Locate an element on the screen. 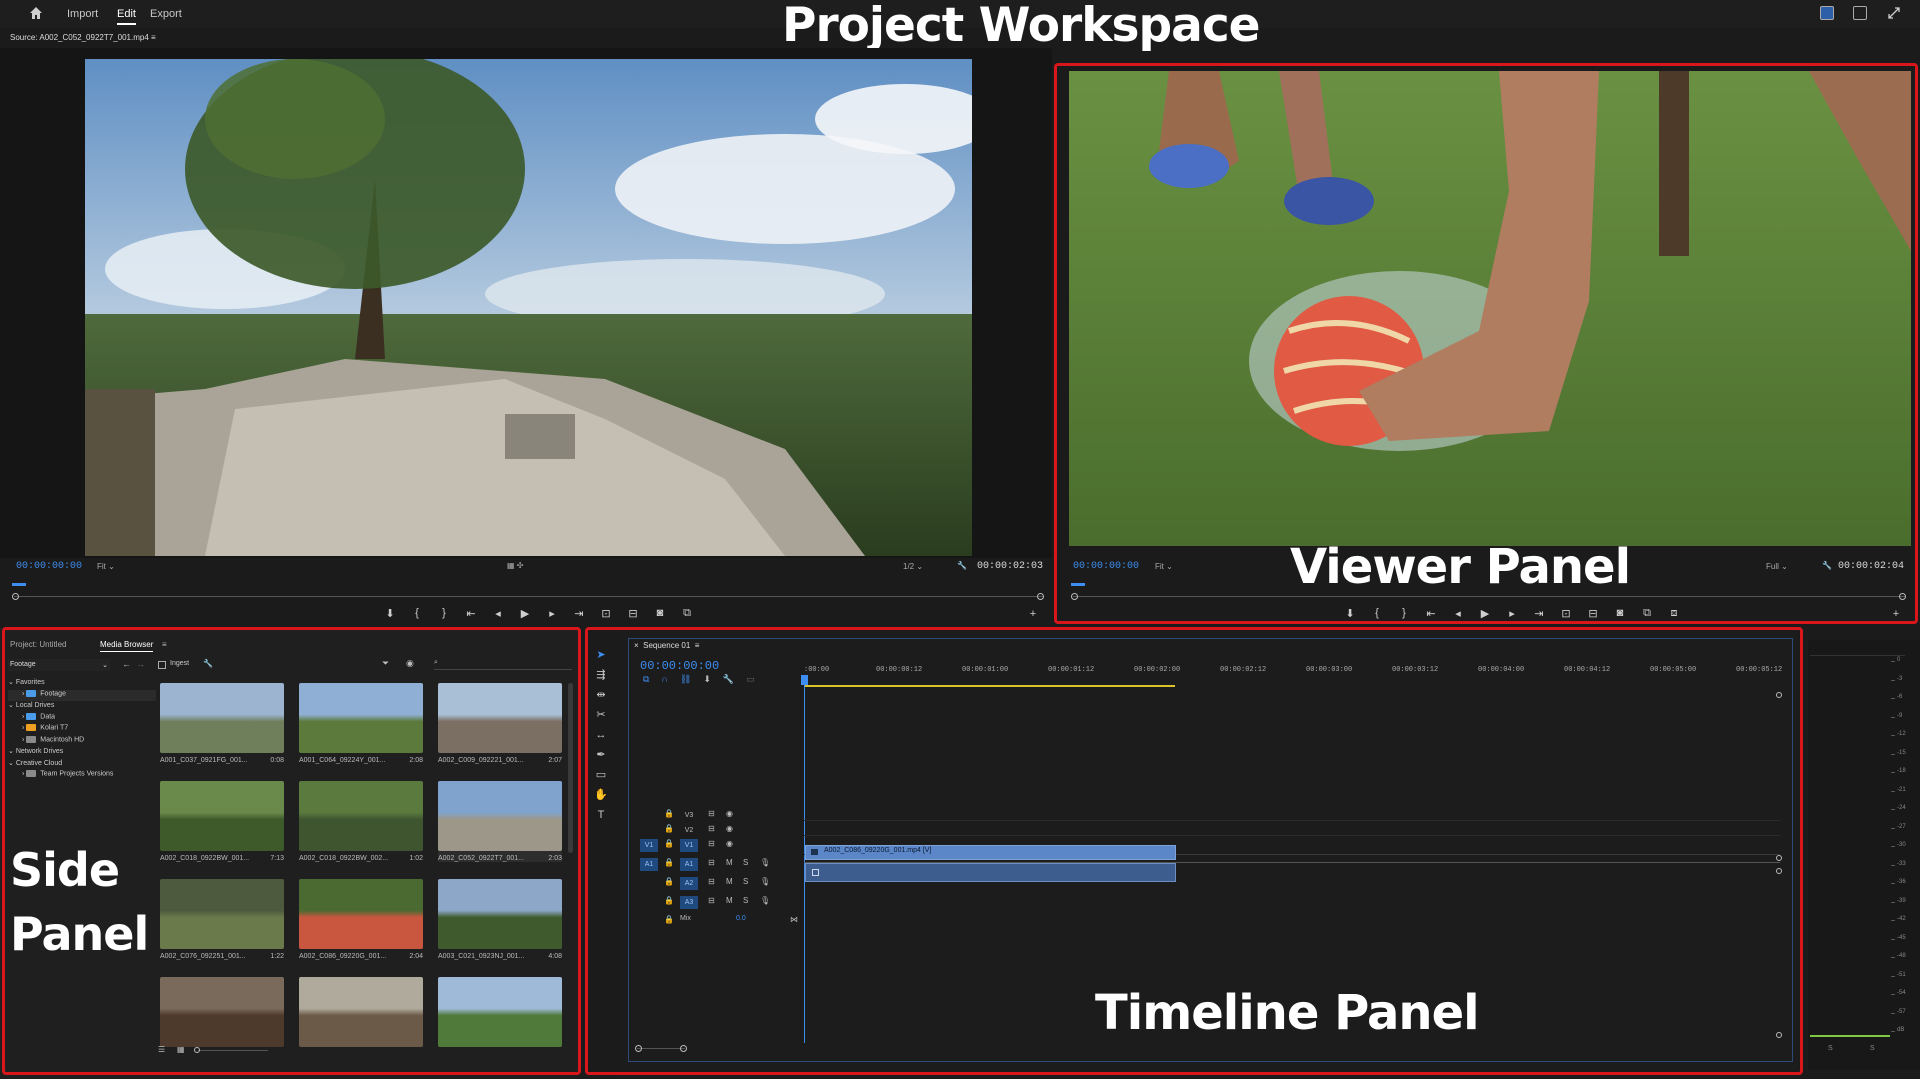  list-view-icon: ☰ is located at coordinates (161, 1049).